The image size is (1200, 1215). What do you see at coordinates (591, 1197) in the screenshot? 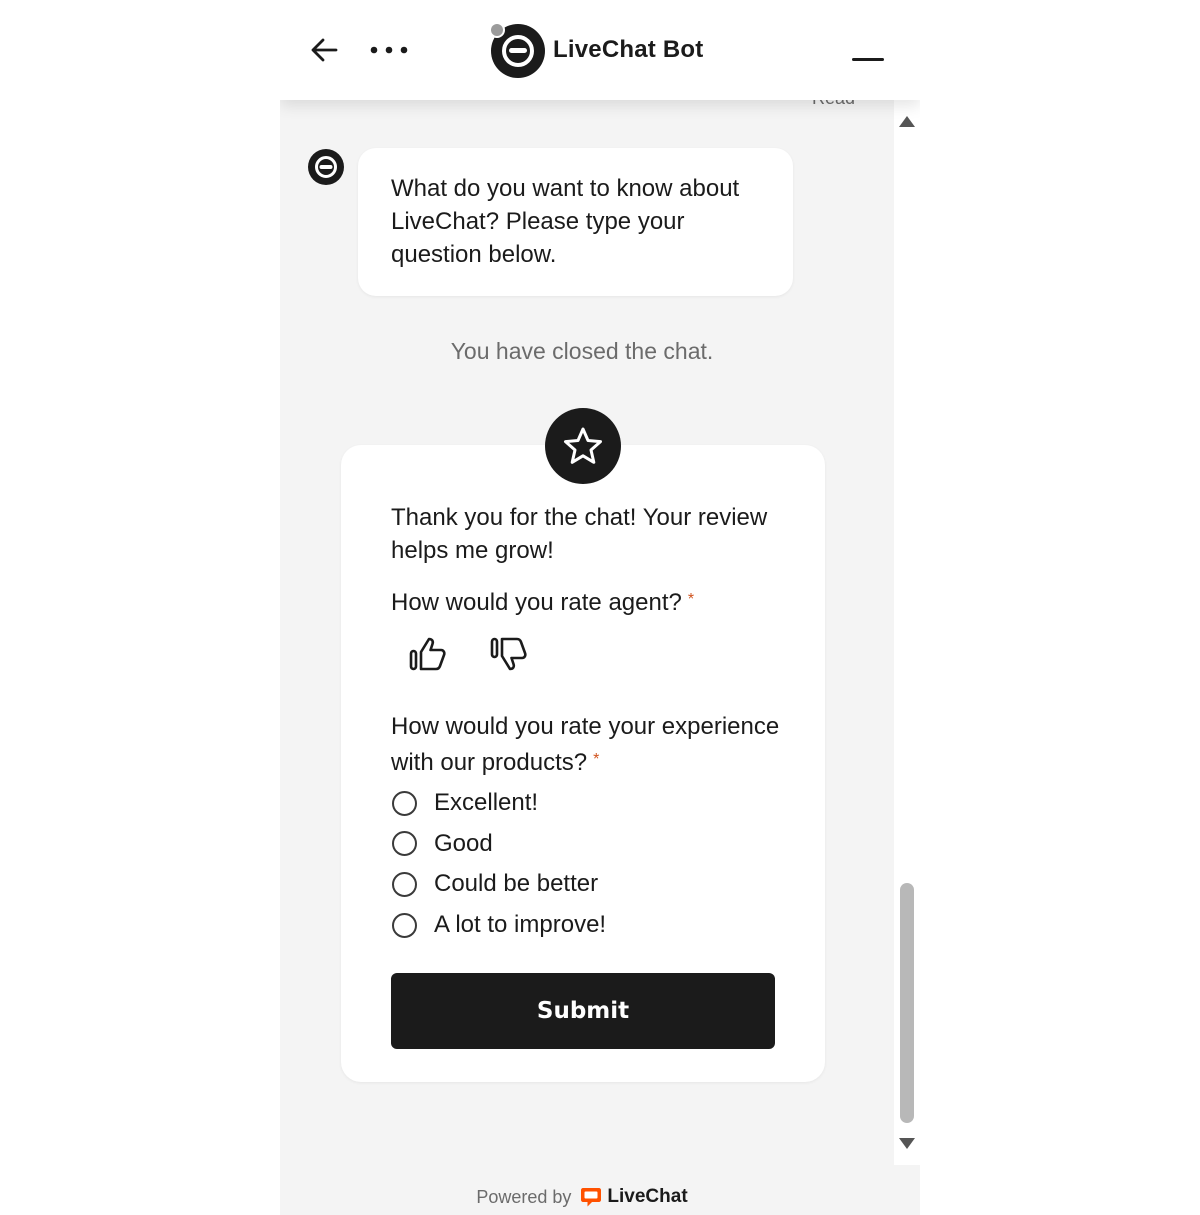
I see `livechat-logo-icon` at bounding box center [591, 1197].